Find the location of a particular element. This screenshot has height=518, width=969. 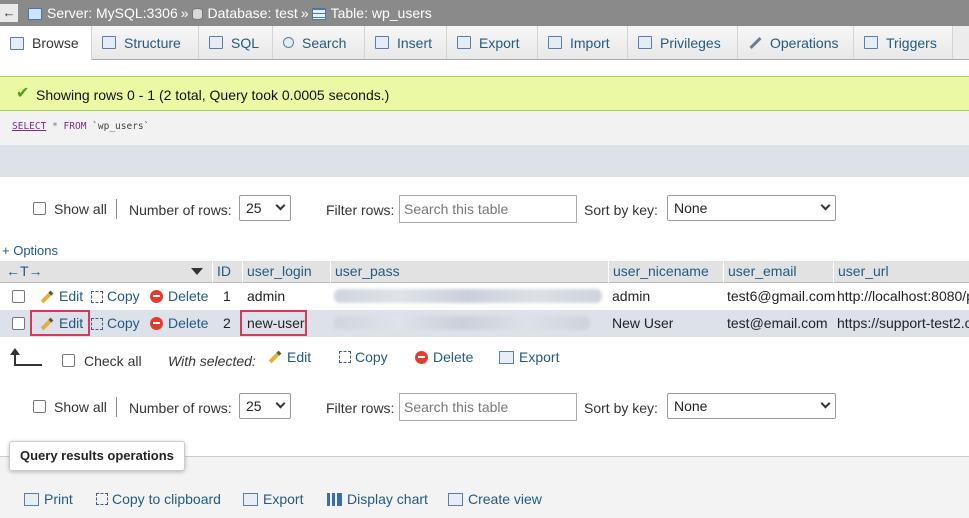

tab-label: Insert is located at coordinates (415, 42).